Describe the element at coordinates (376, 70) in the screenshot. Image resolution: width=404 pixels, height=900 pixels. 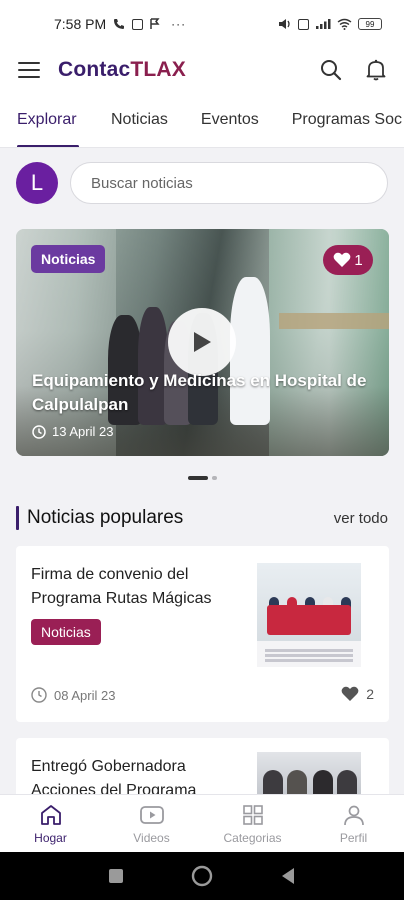
I see `bell-icon` at that location.